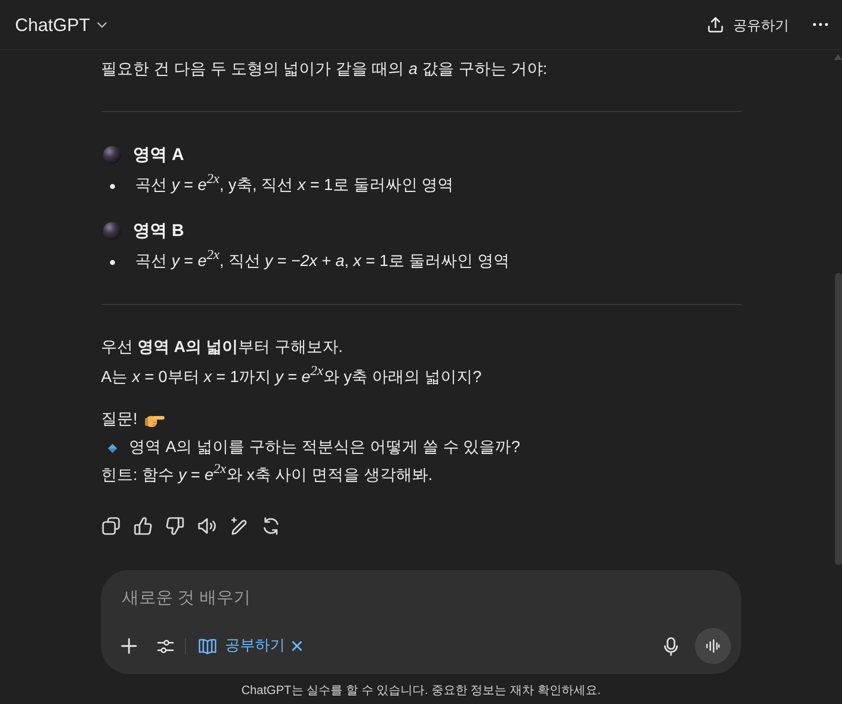  What do you see at coordinates (748, 24) in the screenshot?
I see `share-button: 공유하기` at bounding box center [748, 24].